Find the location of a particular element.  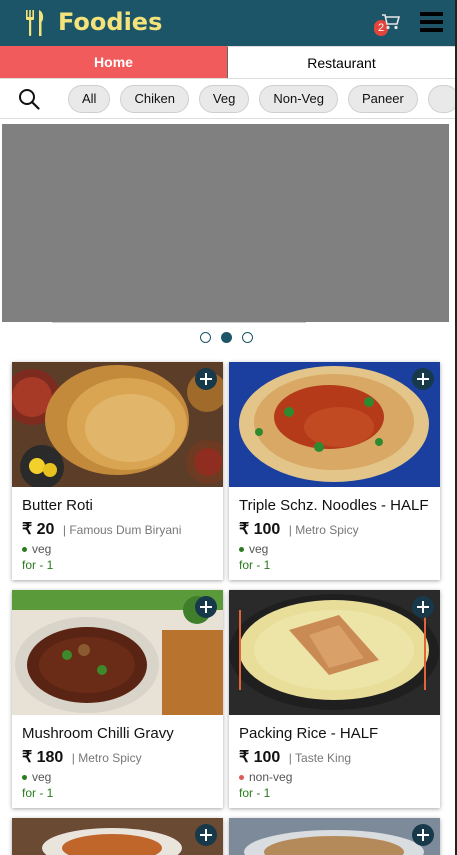

search-icon is located at coordinates (29, 99).